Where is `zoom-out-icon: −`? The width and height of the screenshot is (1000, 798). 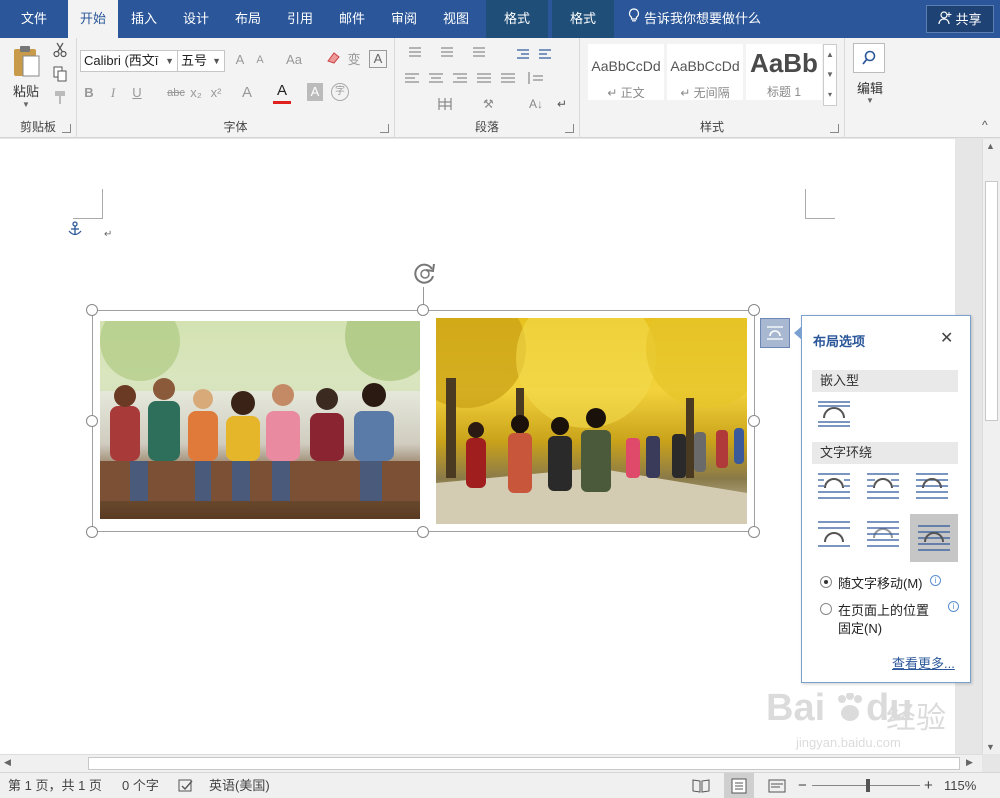 zoom-out-icon: − is located at coordinates (802, 785).